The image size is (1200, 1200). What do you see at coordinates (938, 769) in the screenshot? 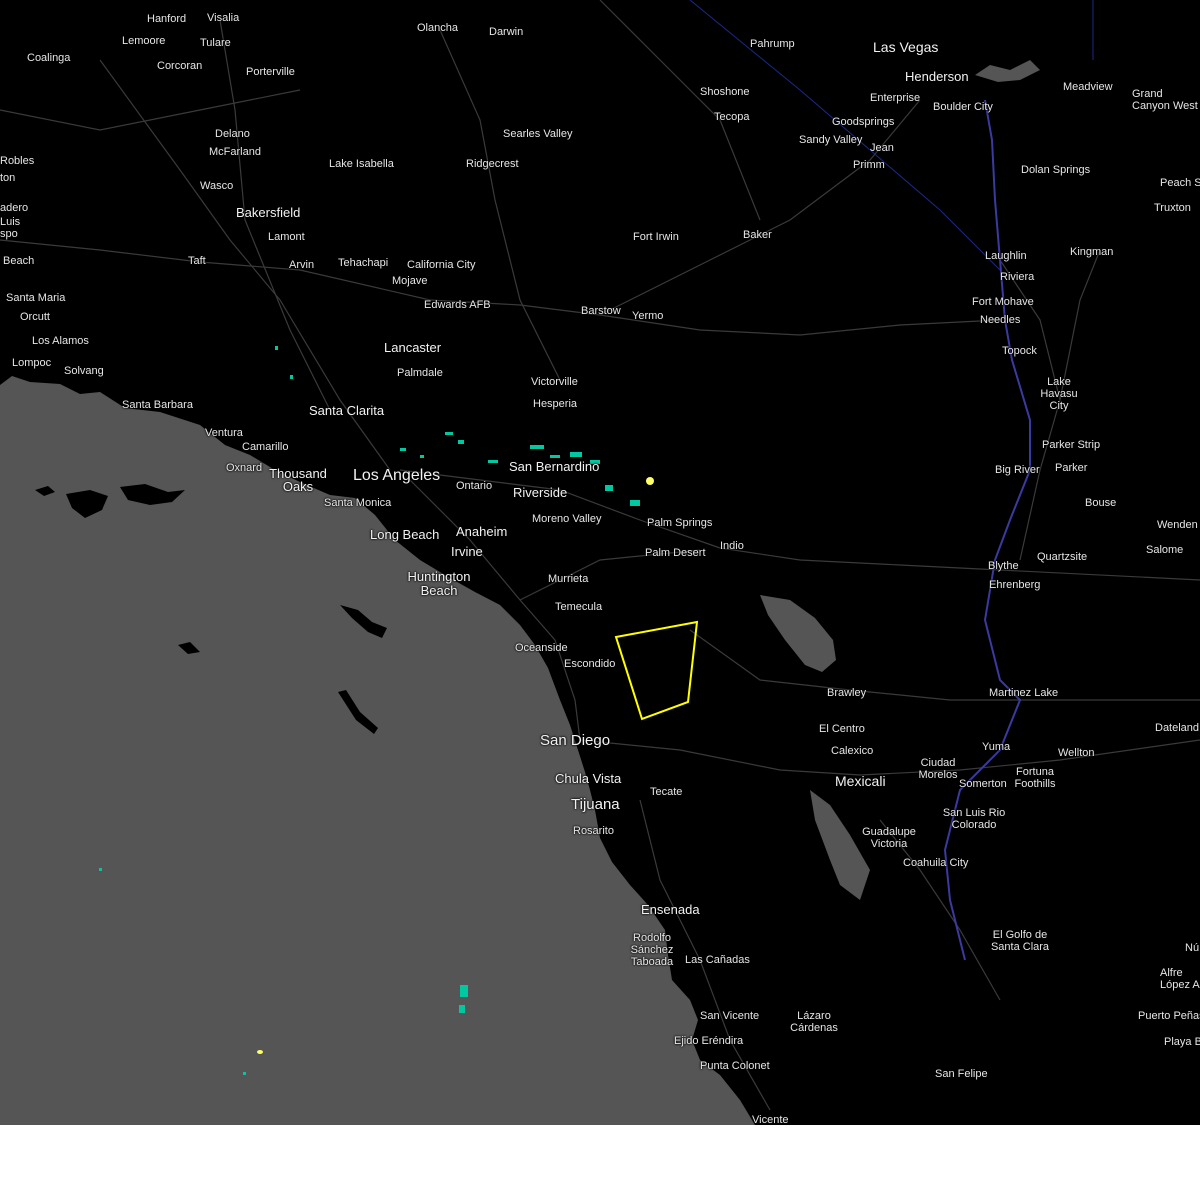
I see `city-label: Ciudad Morelos` at bounding box center [938, 769].